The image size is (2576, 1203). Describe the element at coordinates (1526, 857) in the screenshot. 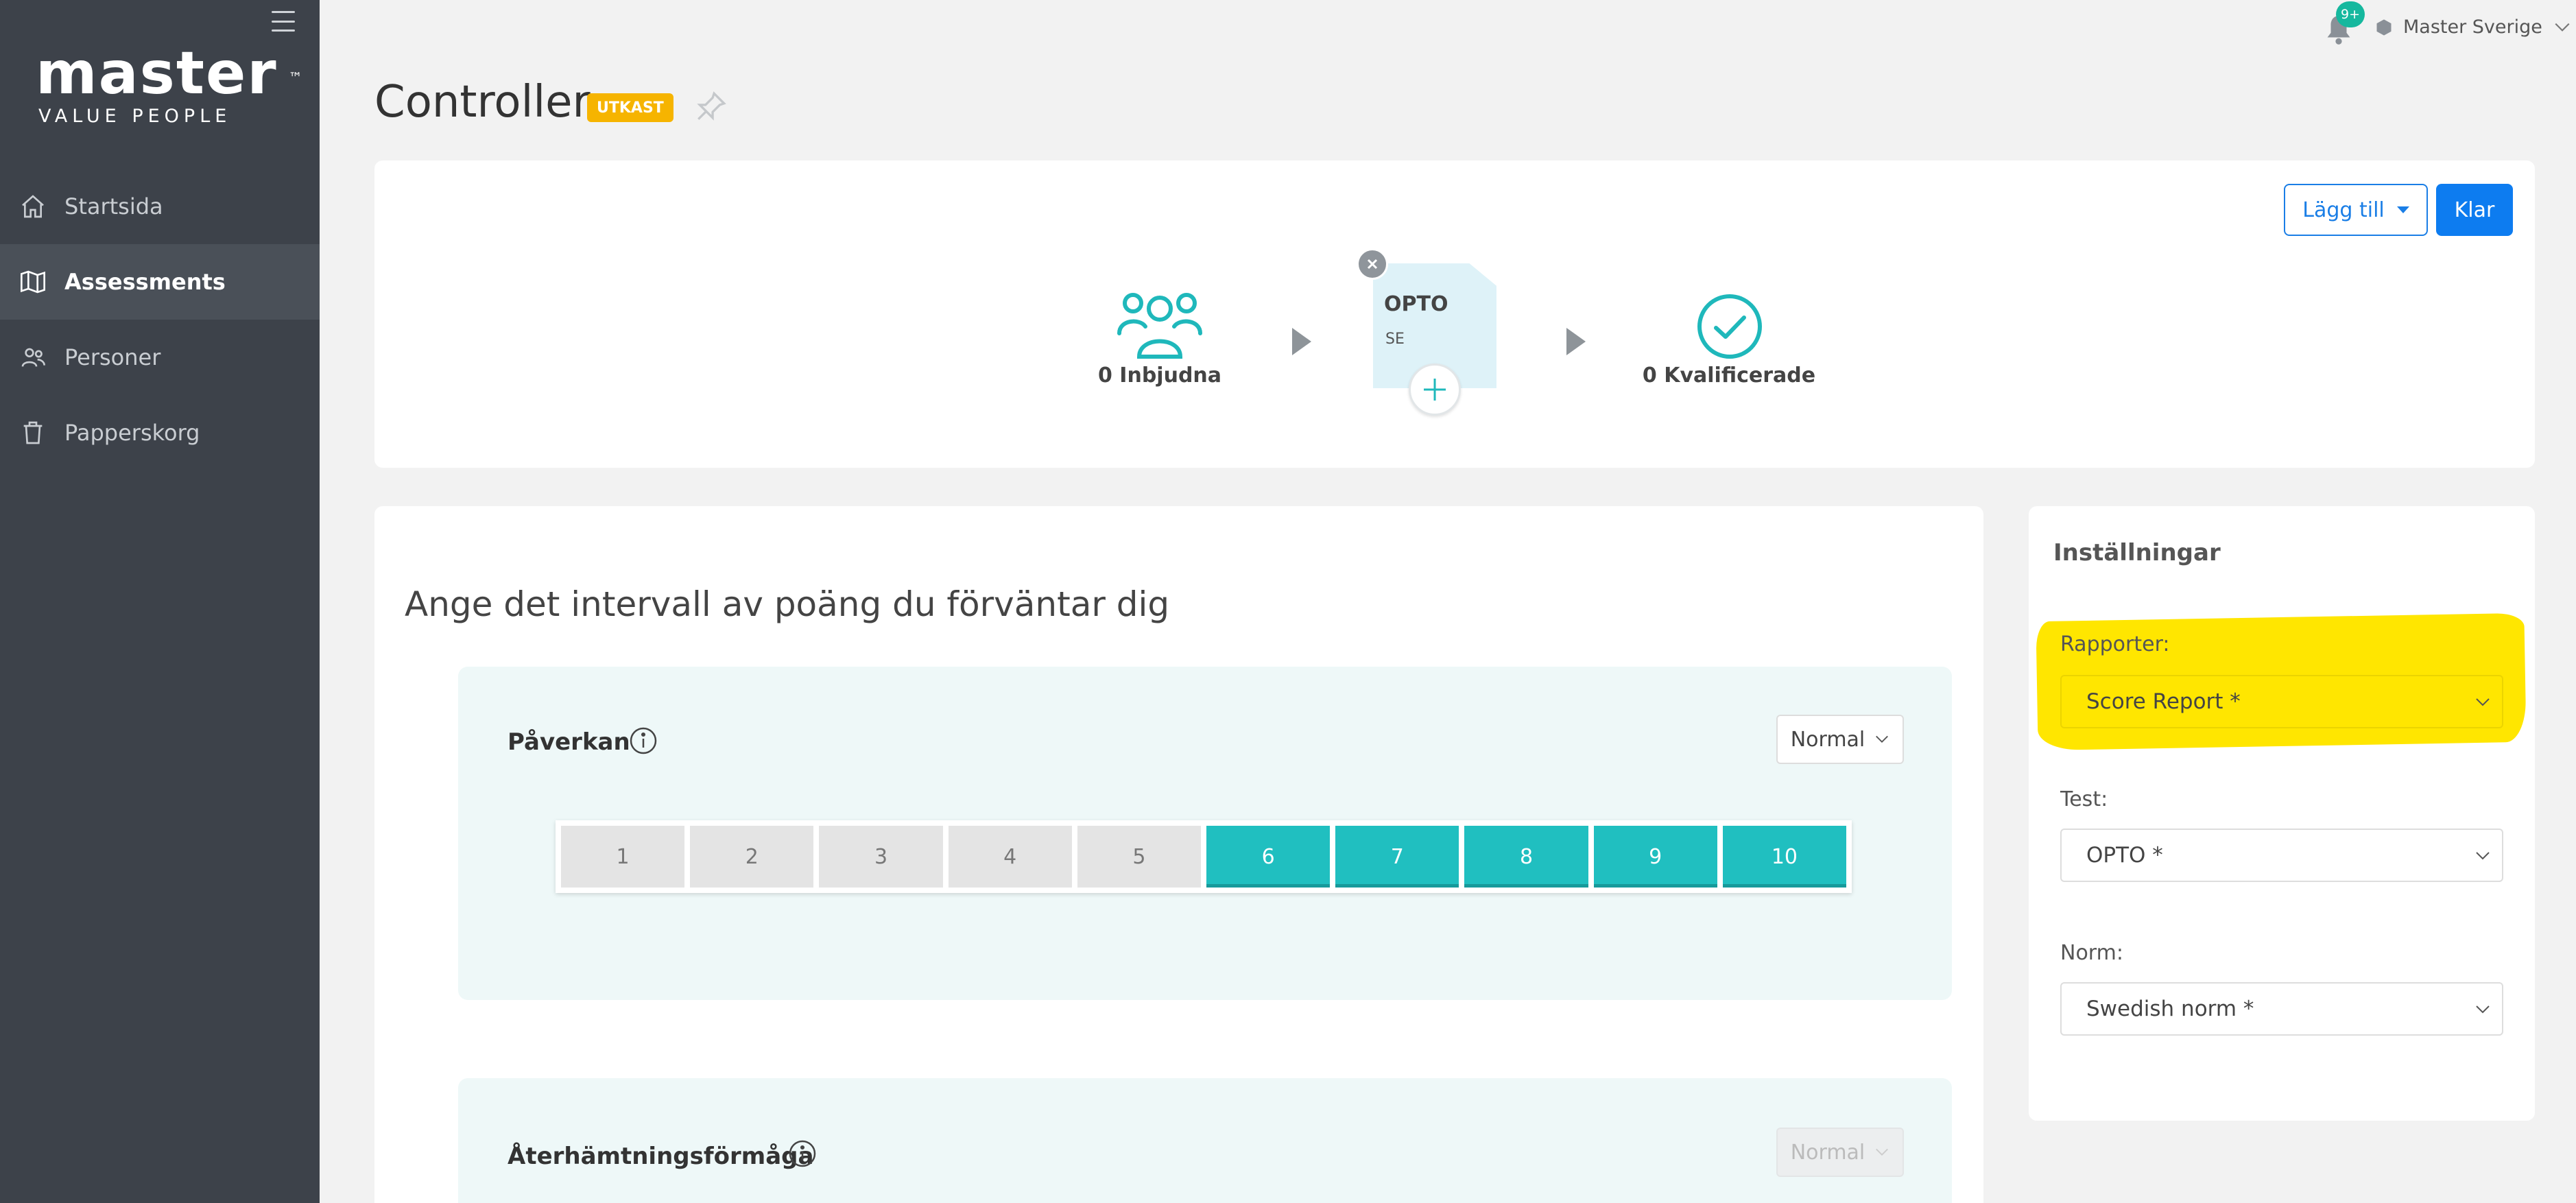

I see `score-cell-8: 8` at that location.